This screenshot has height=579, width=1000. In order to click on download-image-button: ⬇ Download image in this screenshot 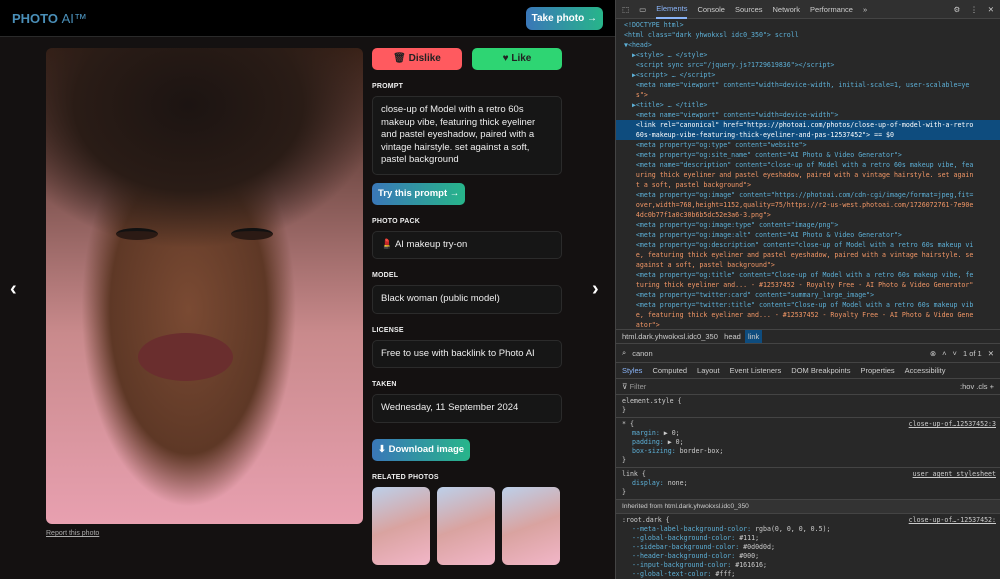, I will do `click(421, 449)`.